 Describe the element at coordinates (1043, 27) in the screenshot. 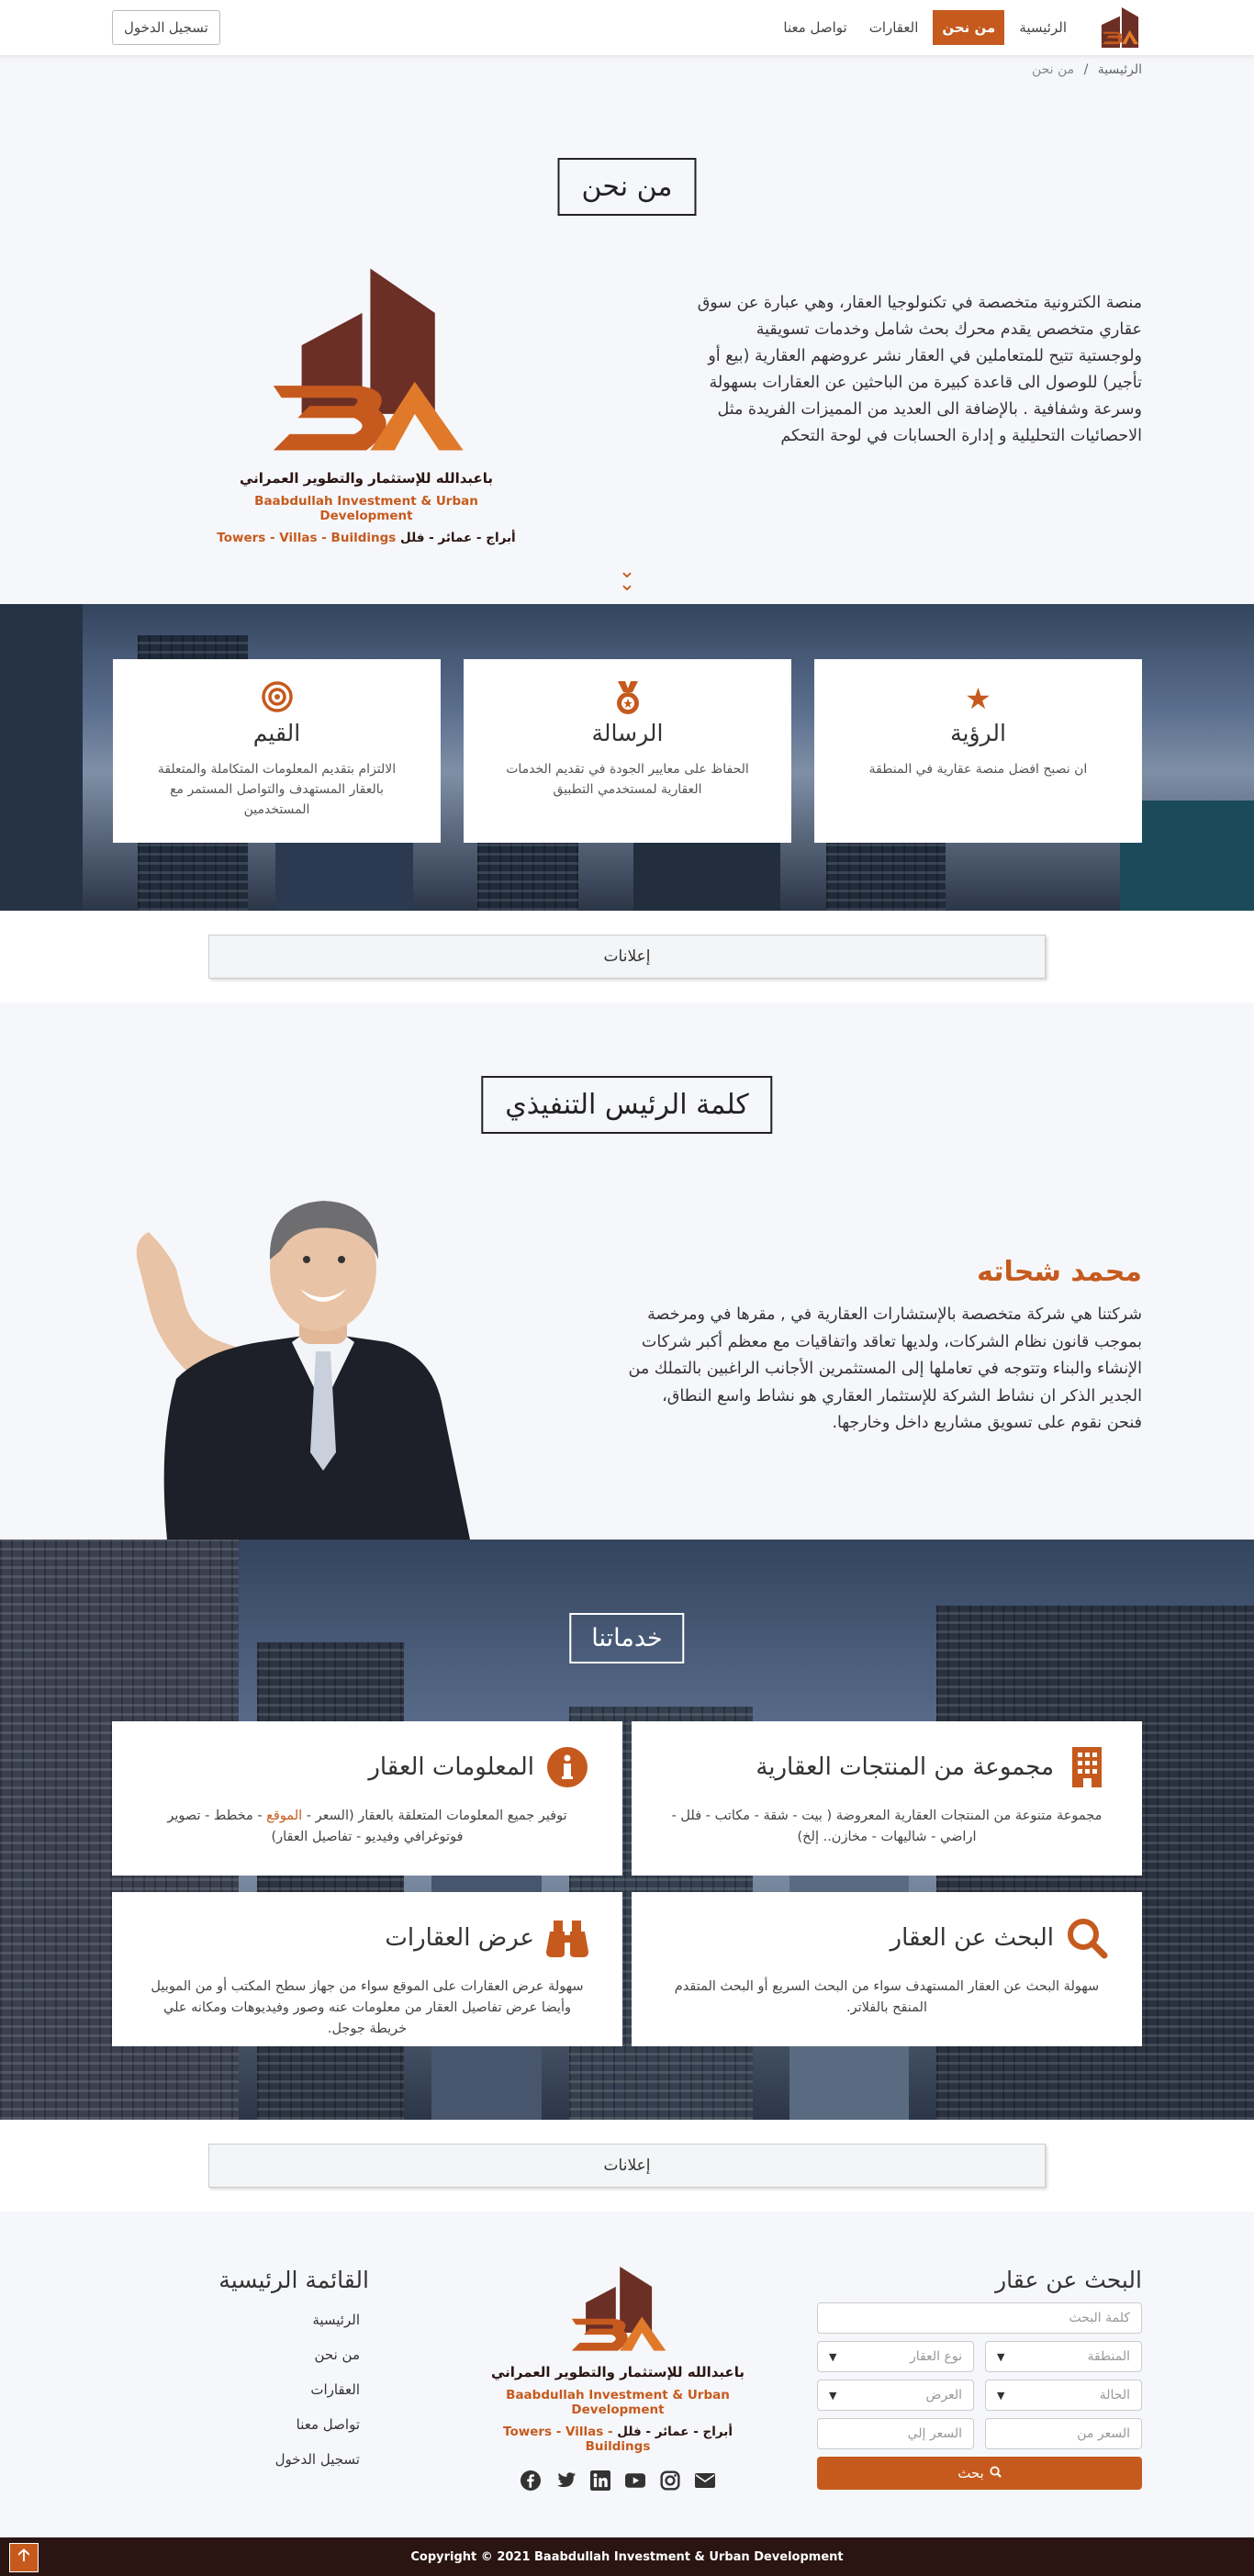

I see `nav-home: الرئيسية` at that location.